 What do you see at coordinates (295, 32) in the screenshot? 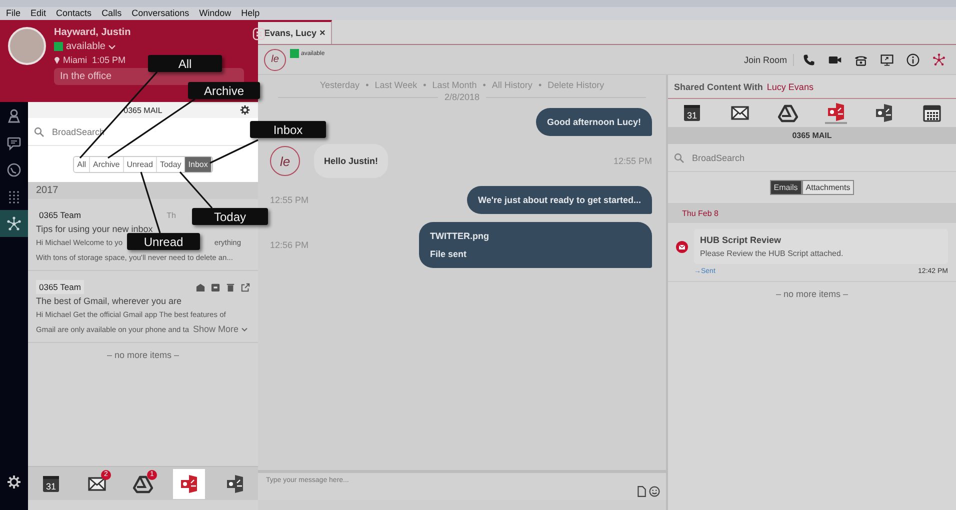
I see `conversation-tab: Evans, Lucy ×` at bounding box center [295, 32].